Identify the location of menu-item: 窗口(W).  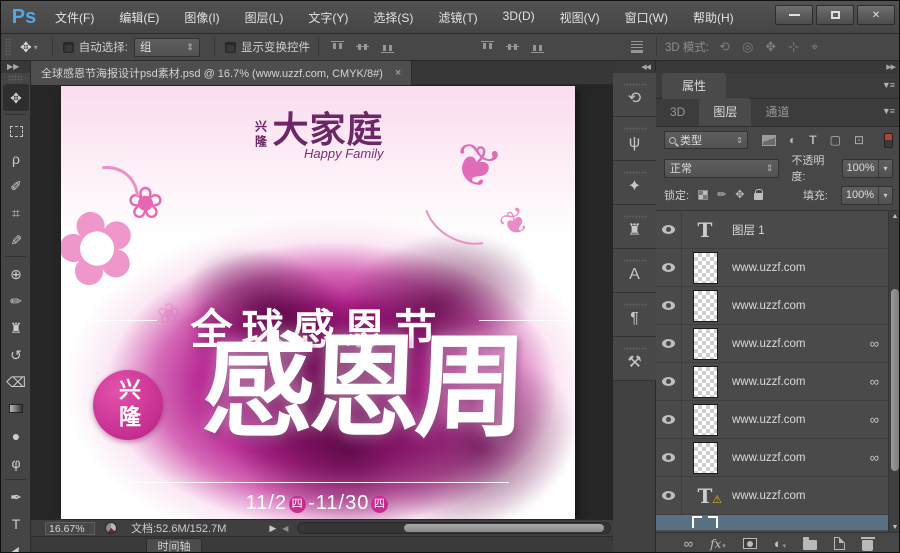
(646, 17).